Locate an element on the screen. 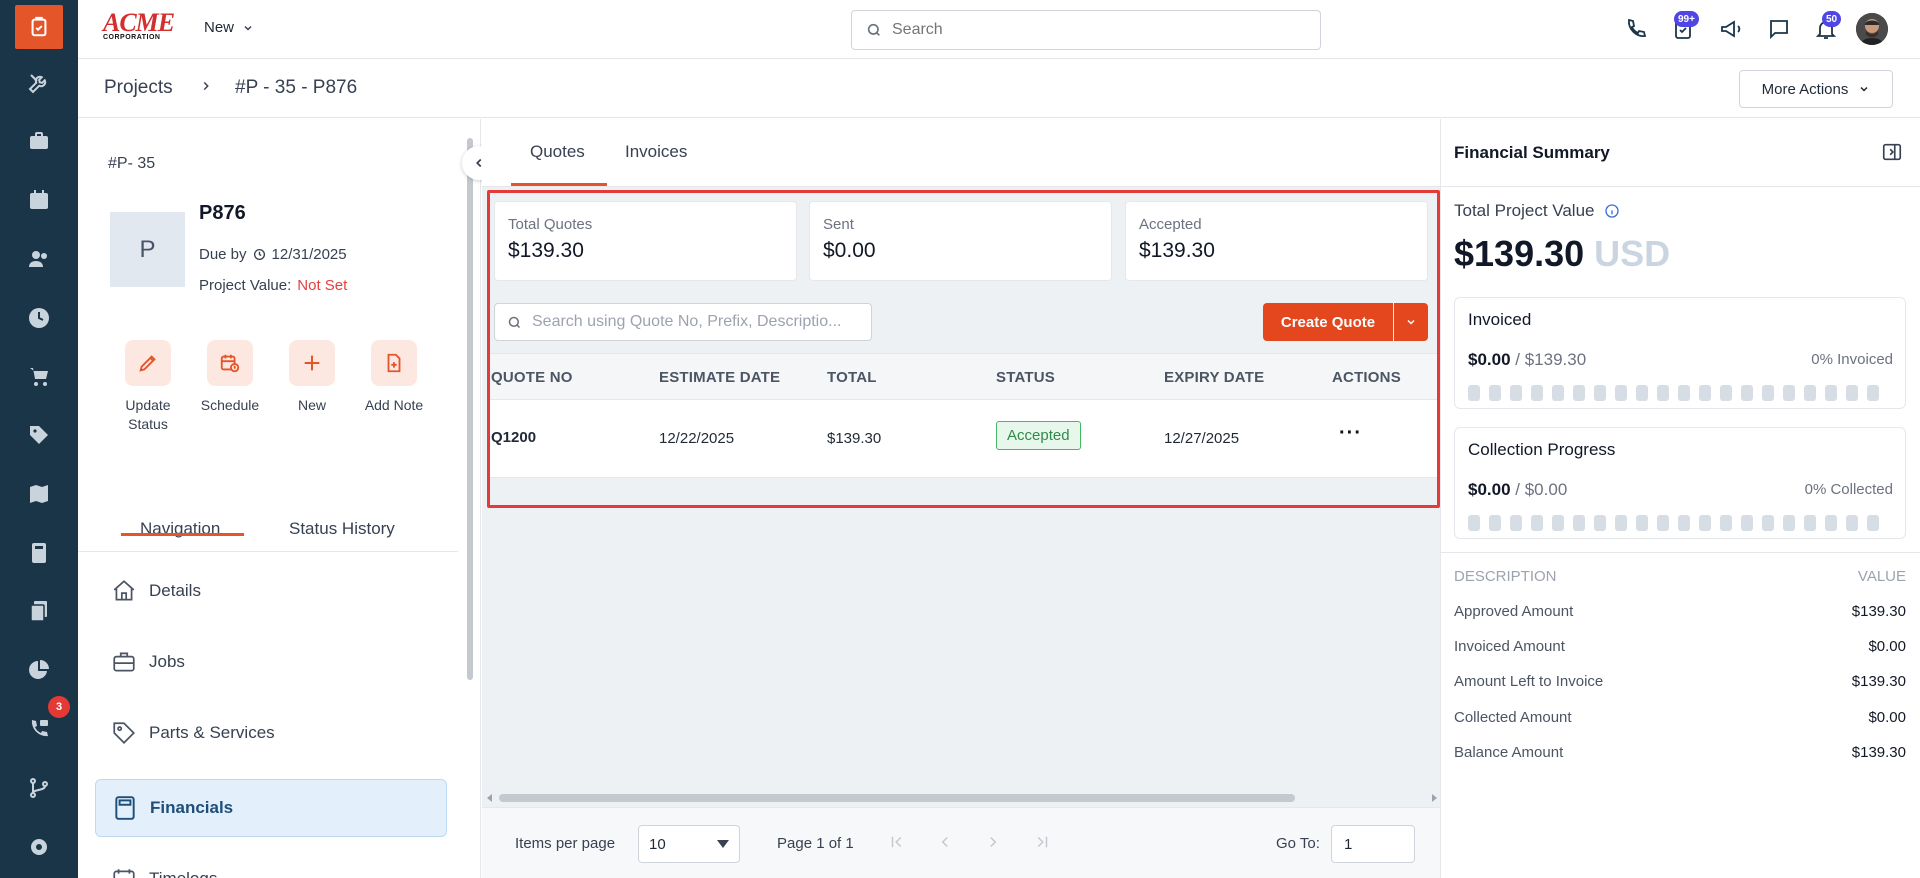 Image resolution: width=1920 pixels, height=878 pixels. schedule-button: Schedule is located at coordinates (230, 377).